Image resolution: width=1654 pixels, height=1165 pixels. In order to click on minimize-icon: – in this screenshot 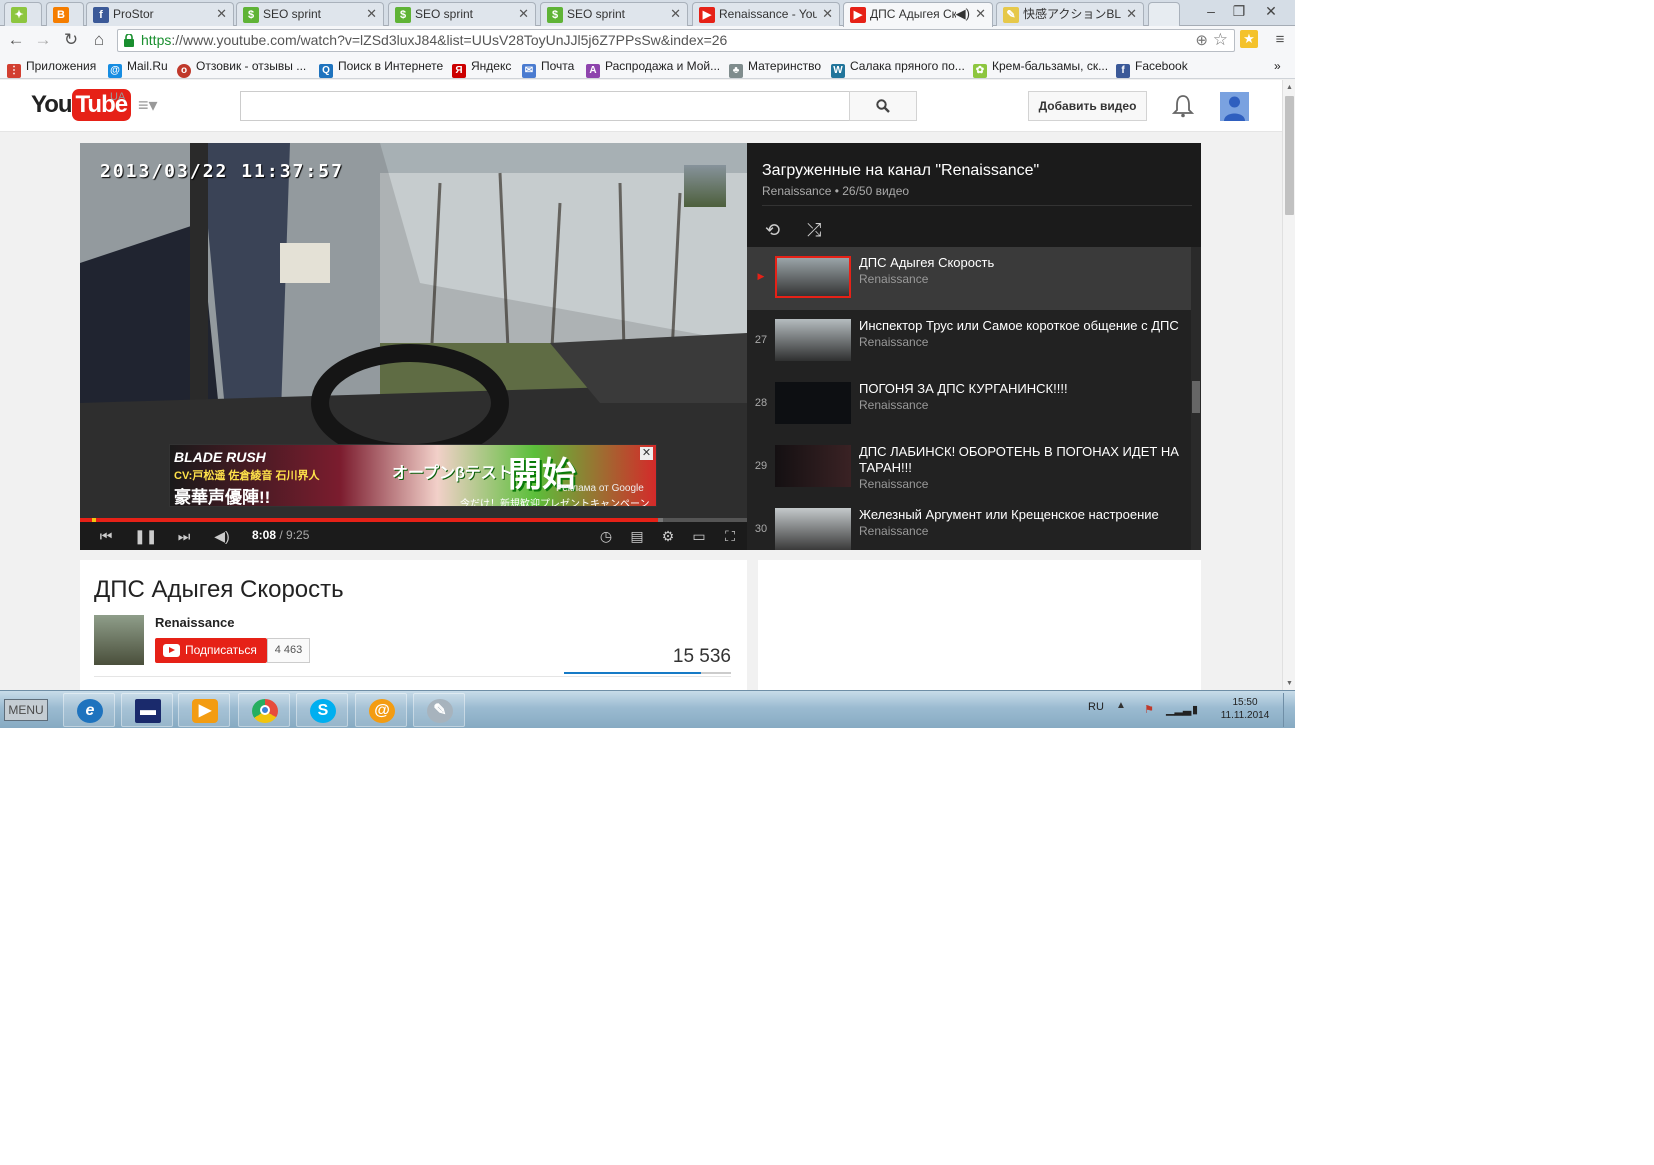, I will do `click(1211, 11)`.